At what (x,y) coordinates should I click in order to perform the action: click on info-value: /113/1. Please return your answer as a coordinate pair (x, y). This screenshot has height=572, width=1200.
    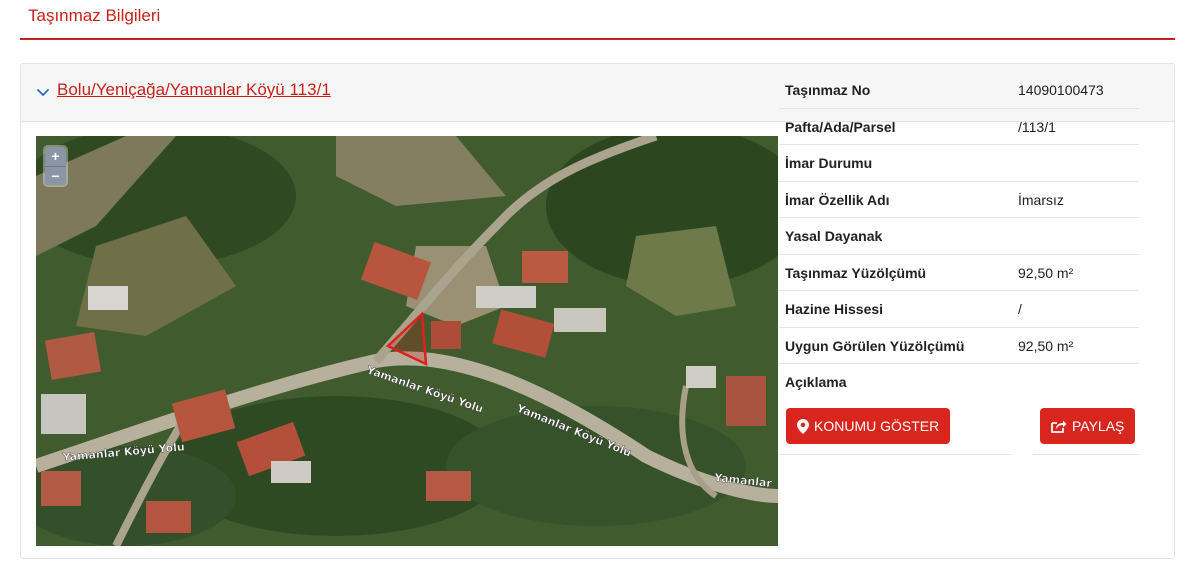
    Looking at the image, I should click on (1037, 126).